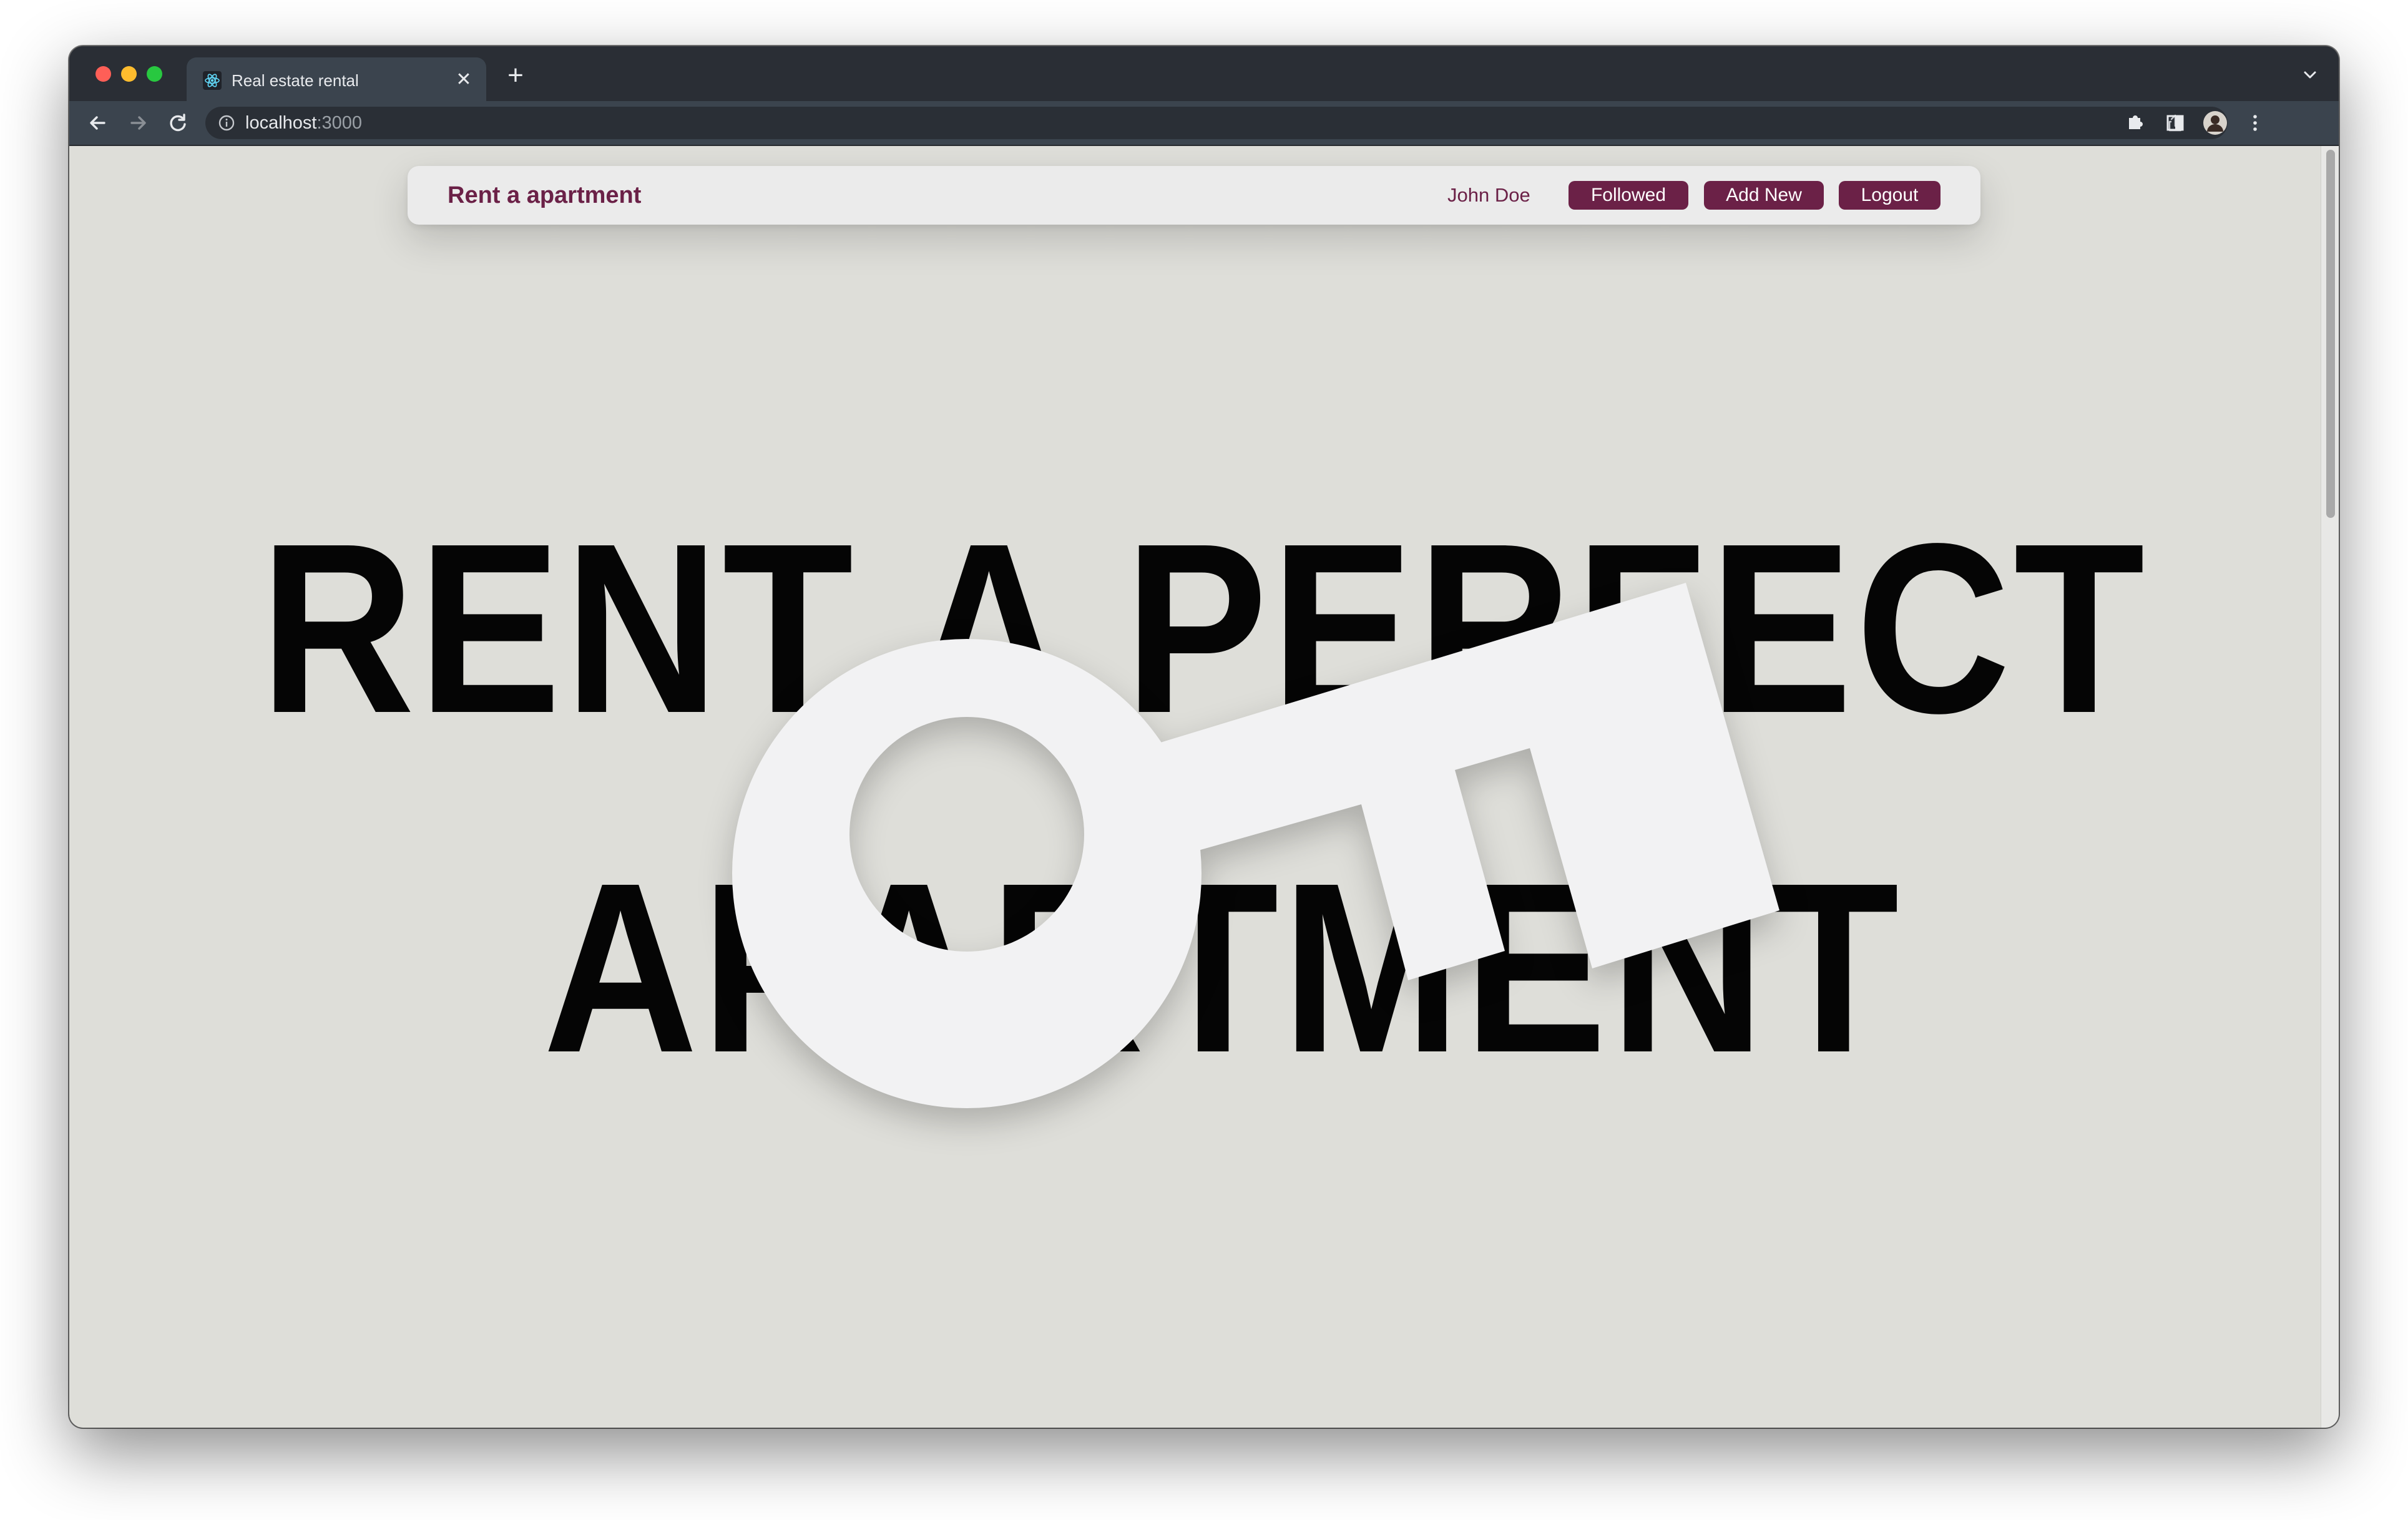  What do you see at coordinates (1204, 74) in the screenshot?
I see `tab-strip: Real estate rental ✕ +` at bounding box center [1204, 74].